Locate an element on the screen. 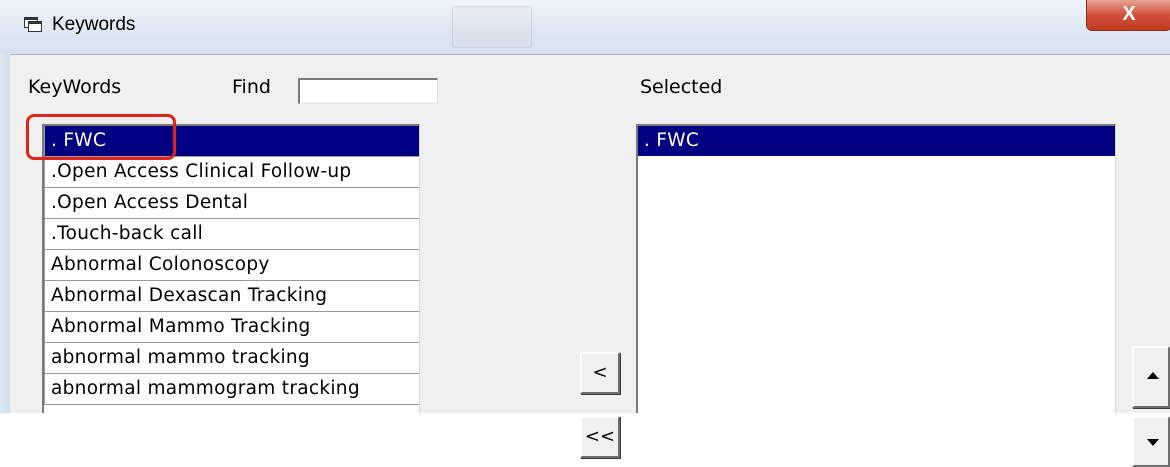  list-item: abnormal mammo tracking is located at coordinates (231, 358).